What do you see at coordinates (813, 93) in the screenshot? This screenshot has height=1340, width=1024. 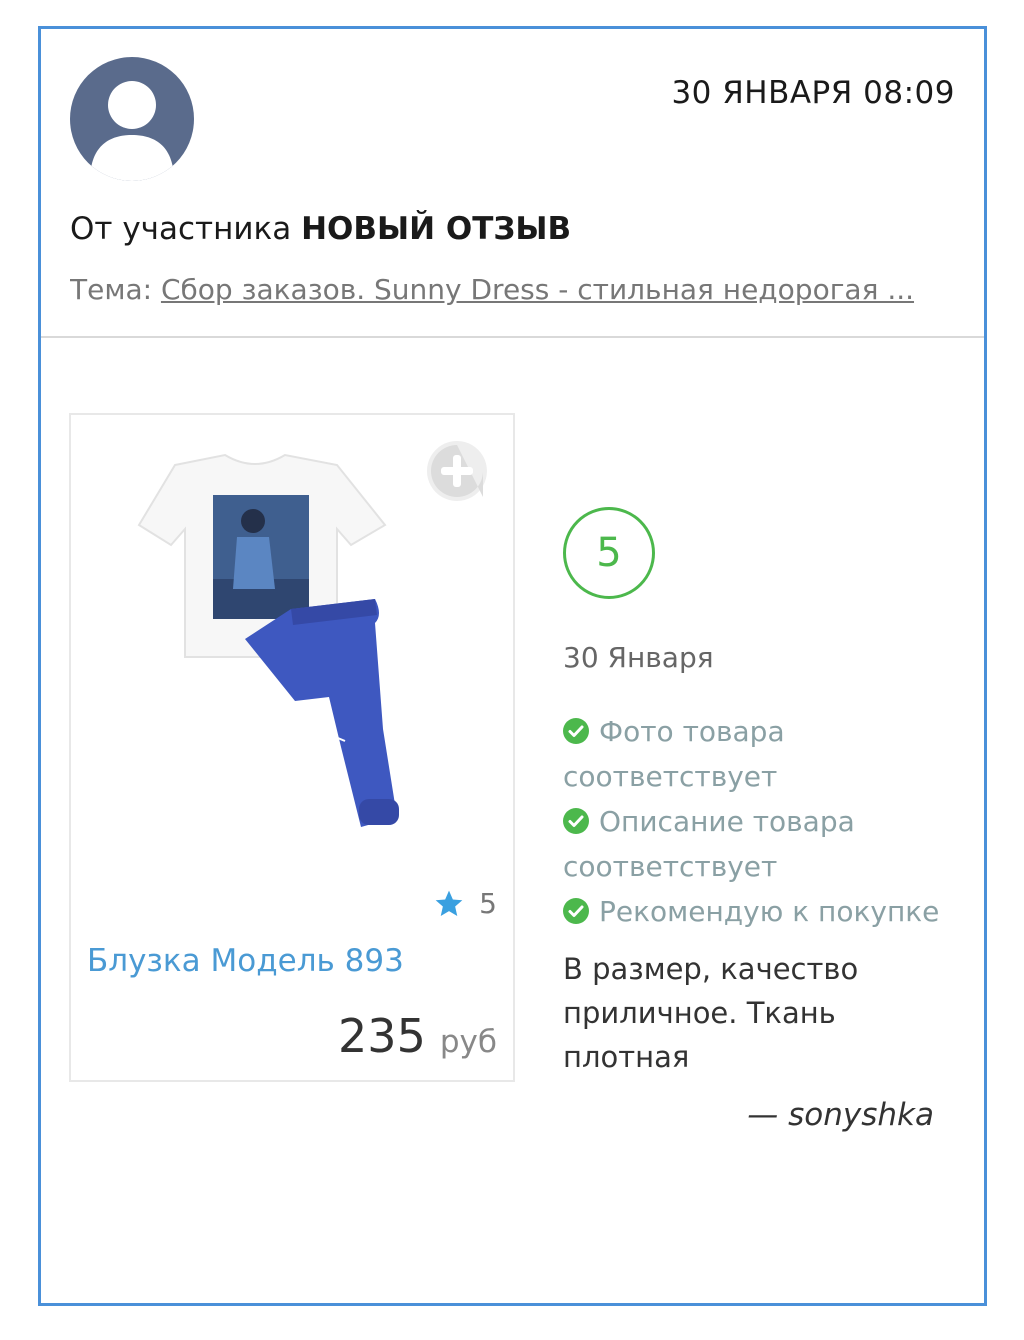 I see `post-datetime: 30 ЯНВАРЯ 08:09` at bounding box center [813, 93].